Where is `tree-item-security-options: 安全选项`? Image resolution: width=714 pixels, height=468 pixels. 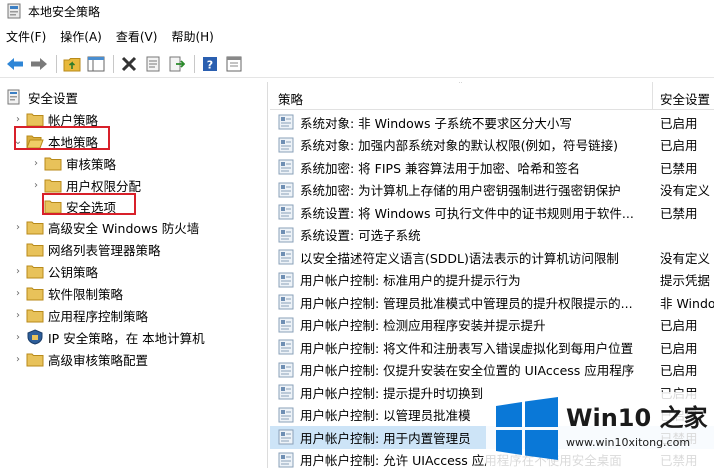
tree-item-security-options: 安全选项 is located at coordinates (80, 206).